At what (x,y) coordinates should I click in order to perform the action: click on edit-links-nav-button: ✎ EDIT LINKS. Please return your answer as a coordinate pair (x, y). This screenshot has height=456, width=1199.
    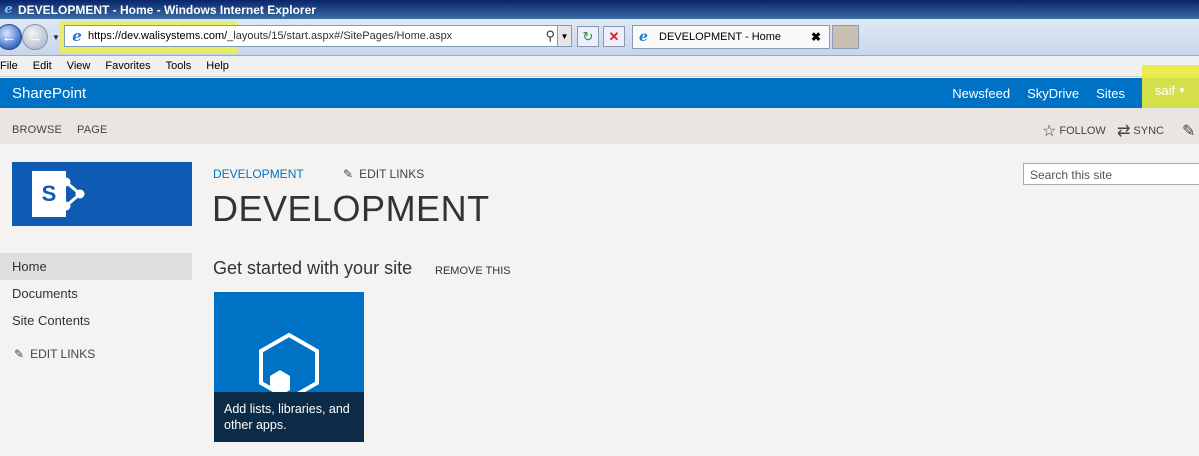
    Looking at the image, I should click on (96, 354).